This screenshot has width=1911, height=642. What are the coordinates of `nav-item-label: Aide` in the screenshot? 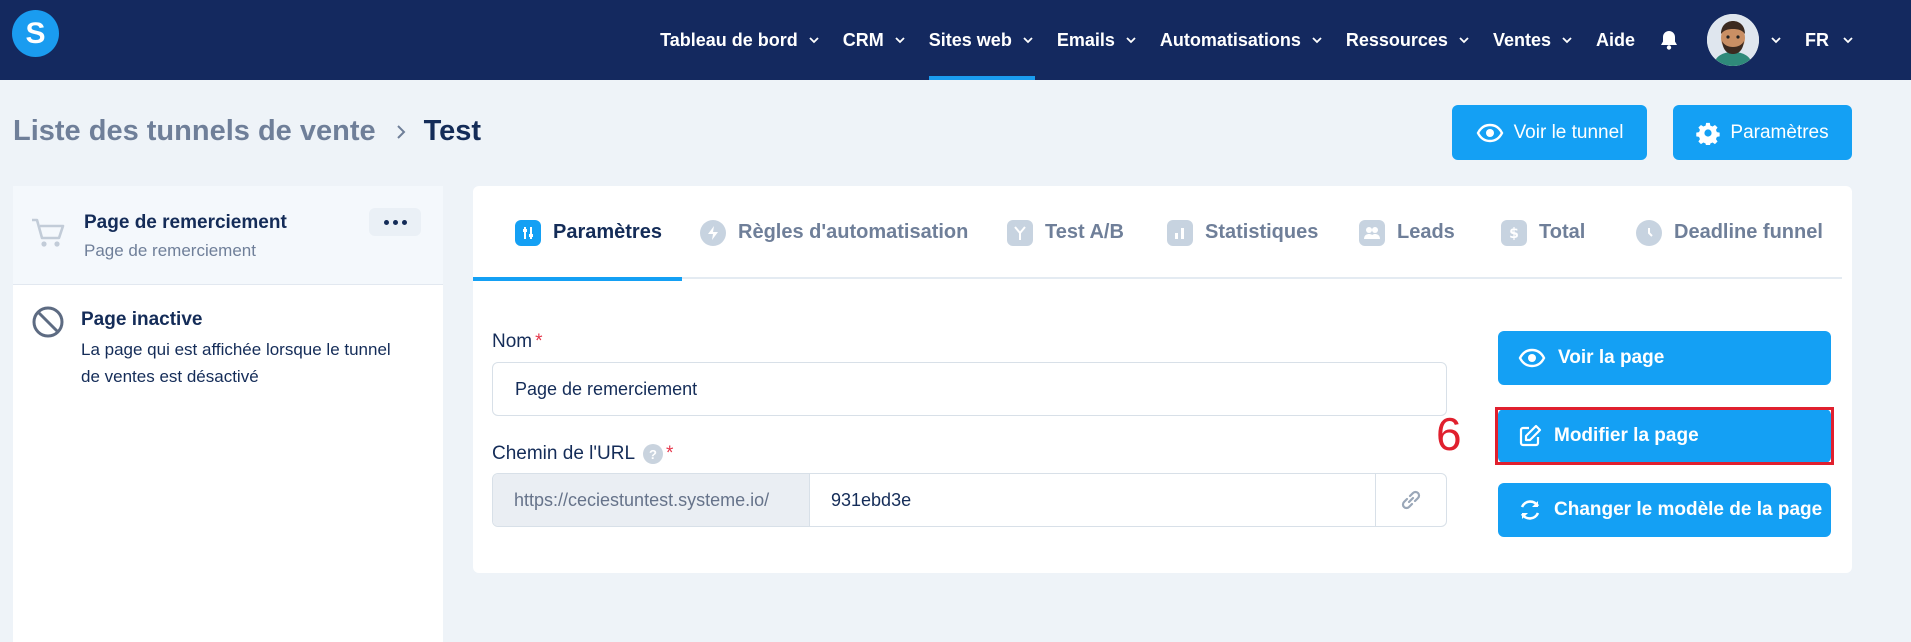 It's located at (1615, 39).